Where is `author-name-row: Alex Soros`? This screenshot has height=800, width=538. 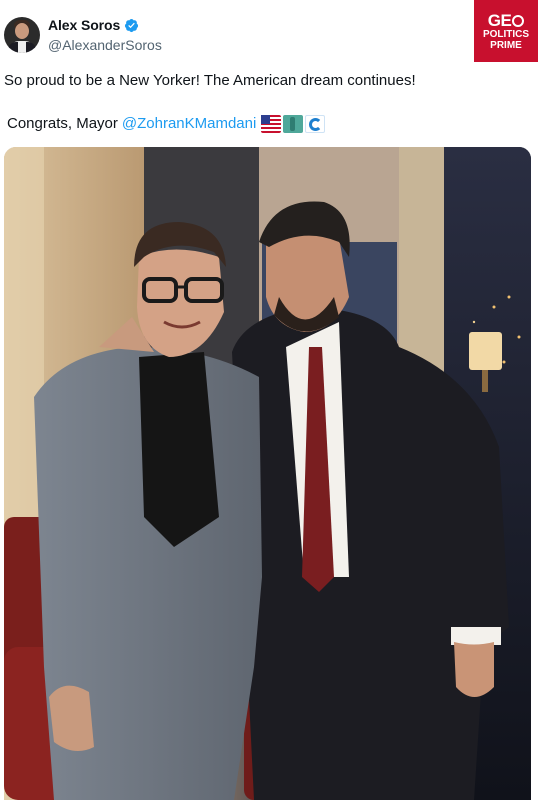
author-name-row: Alex Soros is located at coordinates (93, 25).